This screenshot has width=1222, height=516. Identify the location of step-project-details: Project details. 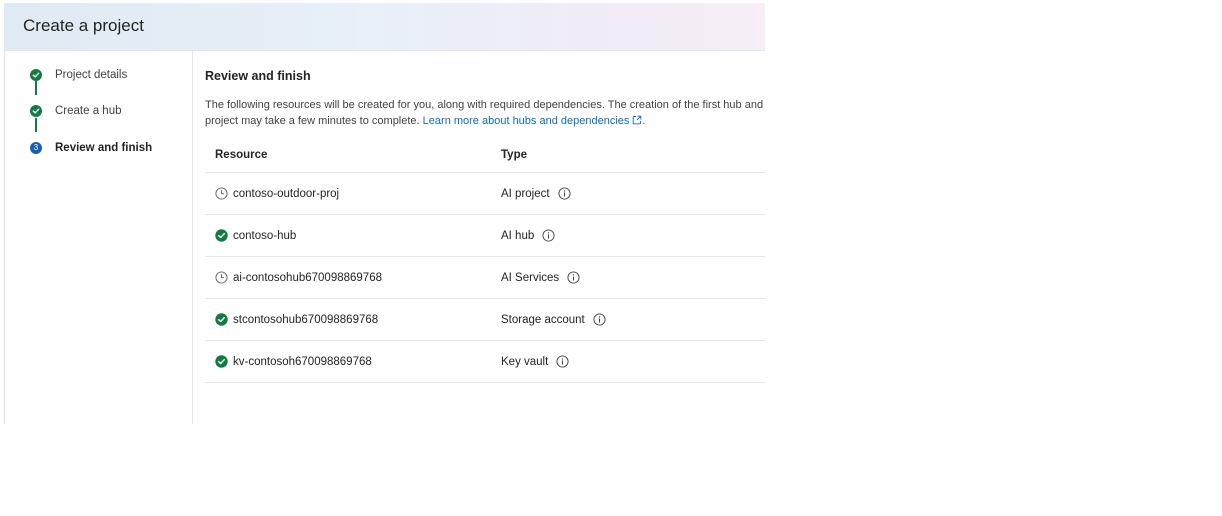
(78, 75).